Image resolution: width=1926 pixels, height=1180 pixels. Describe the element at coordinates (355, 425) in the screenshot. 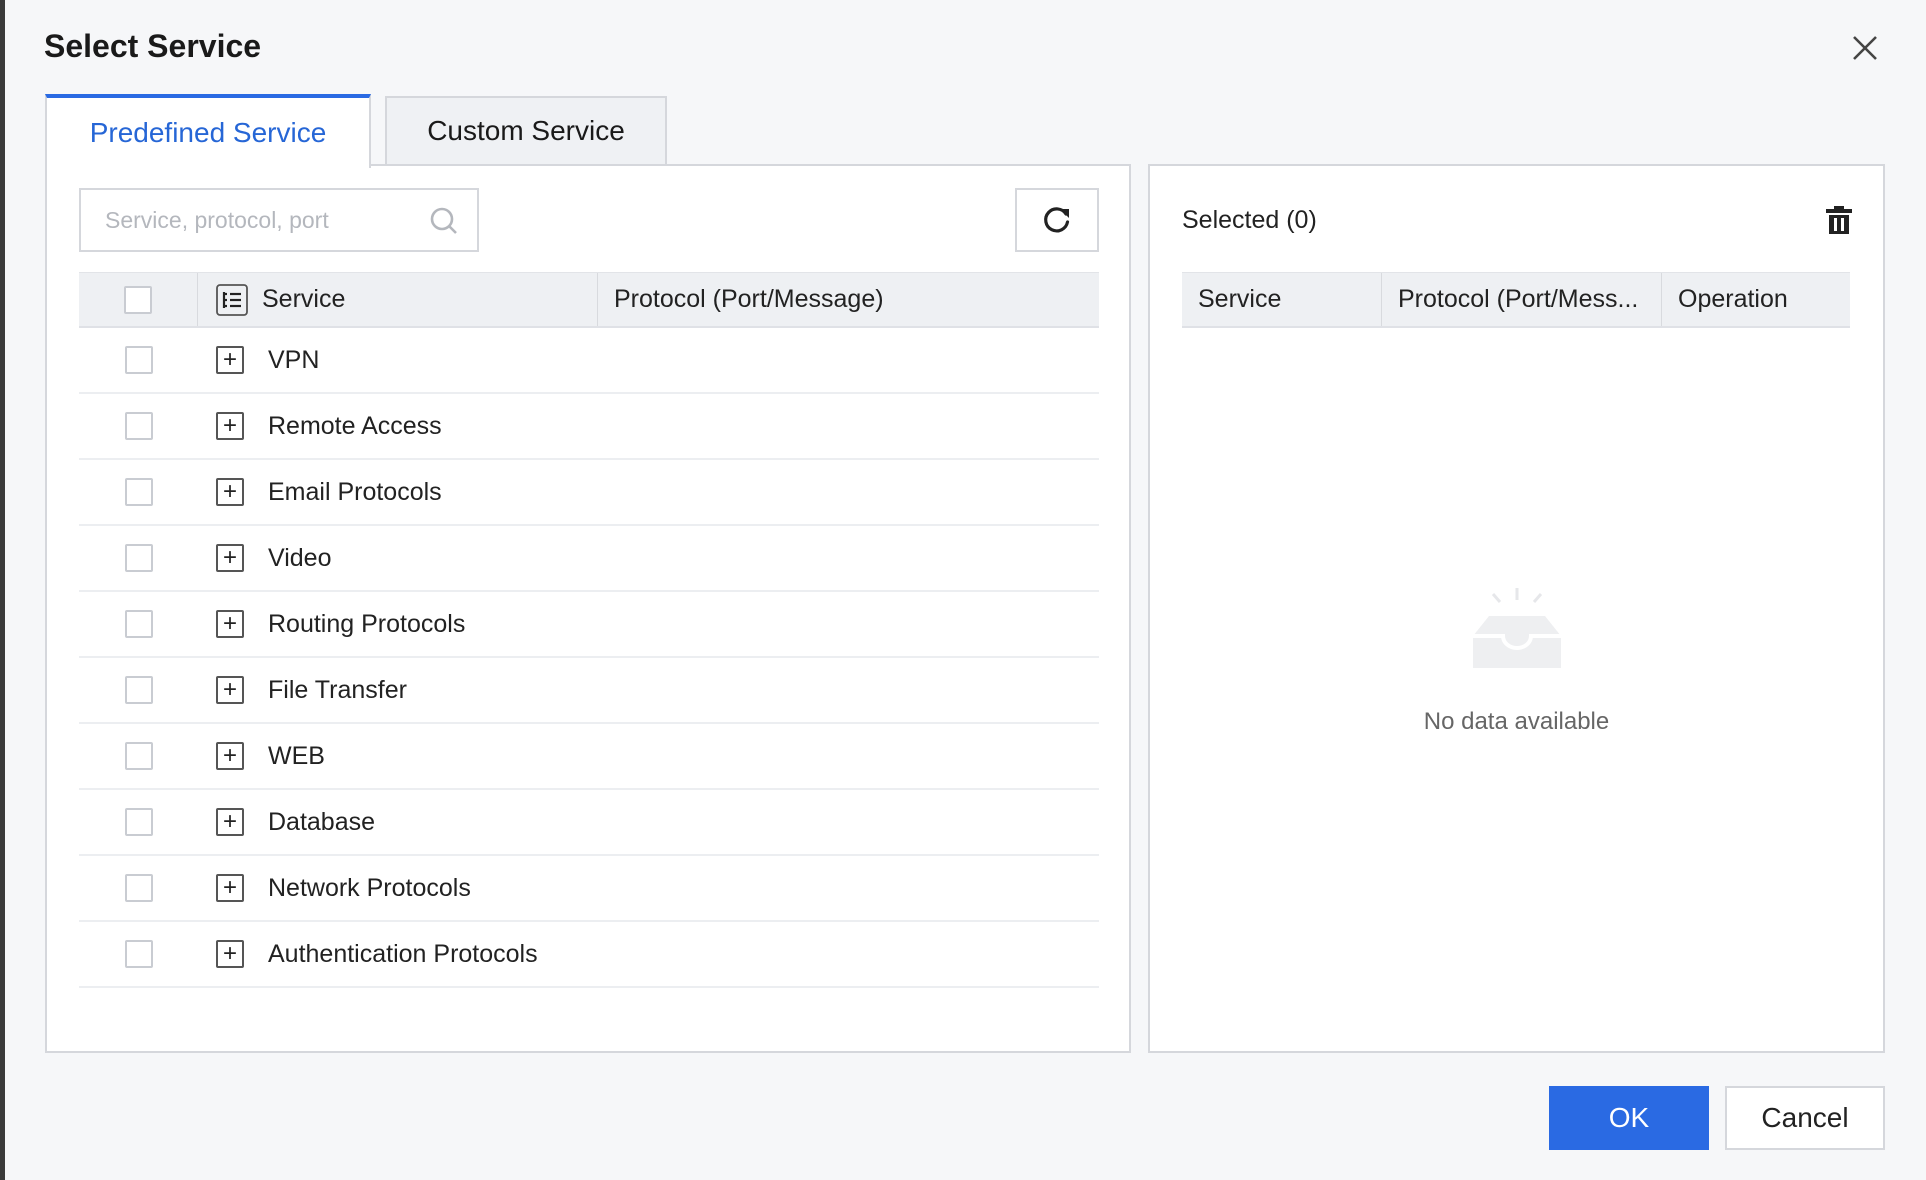

I see `service-name: Remote Access` at that location.